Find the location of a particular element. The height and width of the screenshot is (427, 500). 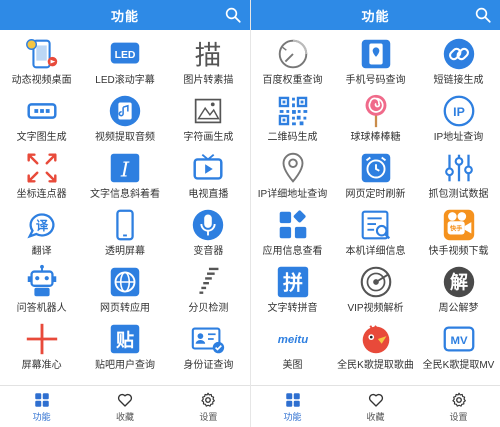

feature-text-image: 文字图生成 is located at coordinates (41, 117).